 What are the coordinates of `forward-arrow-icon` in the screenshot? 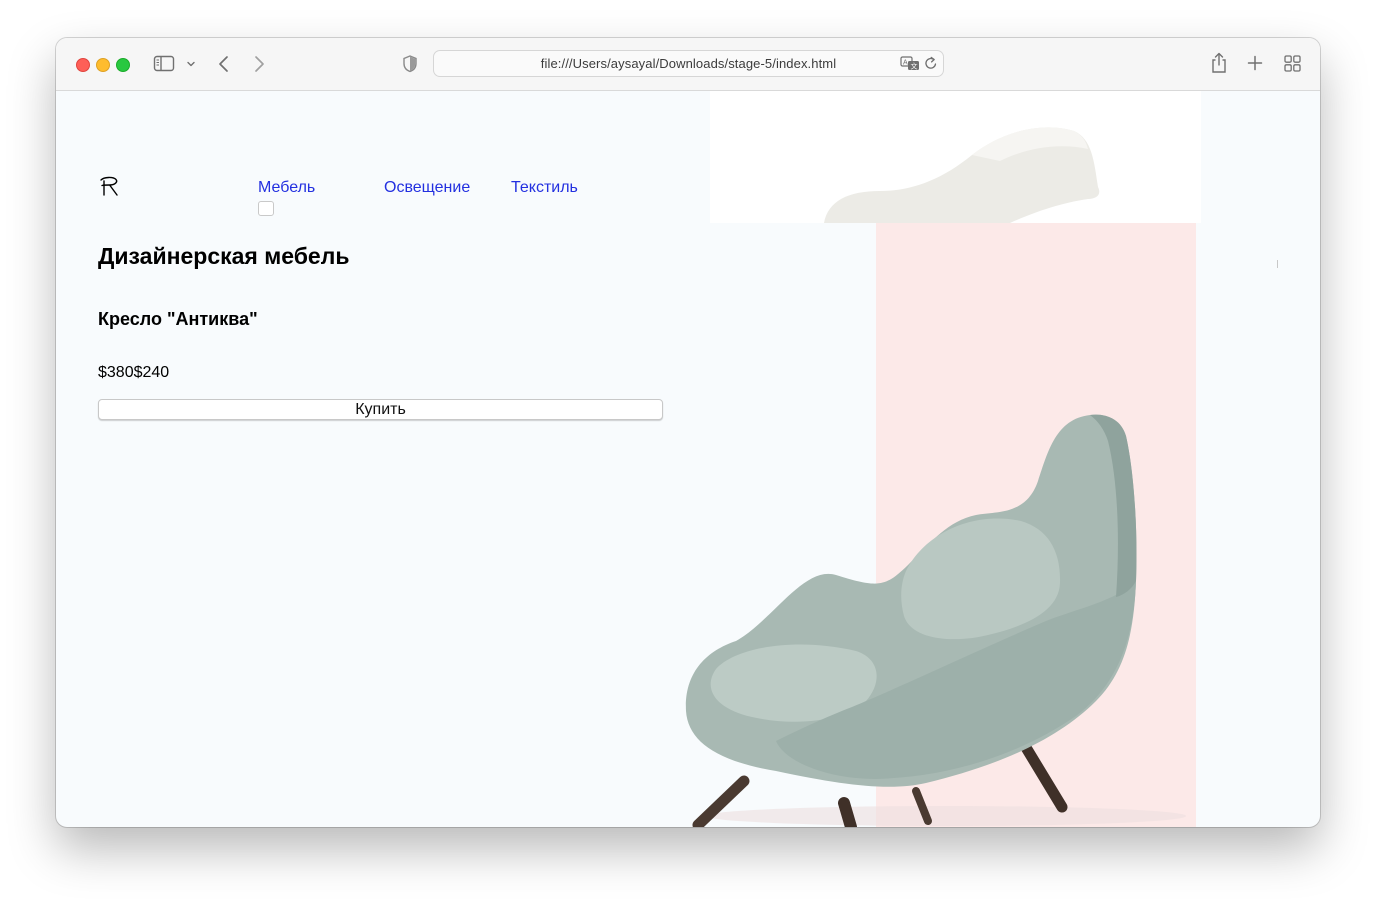 It's located at (259, 64).